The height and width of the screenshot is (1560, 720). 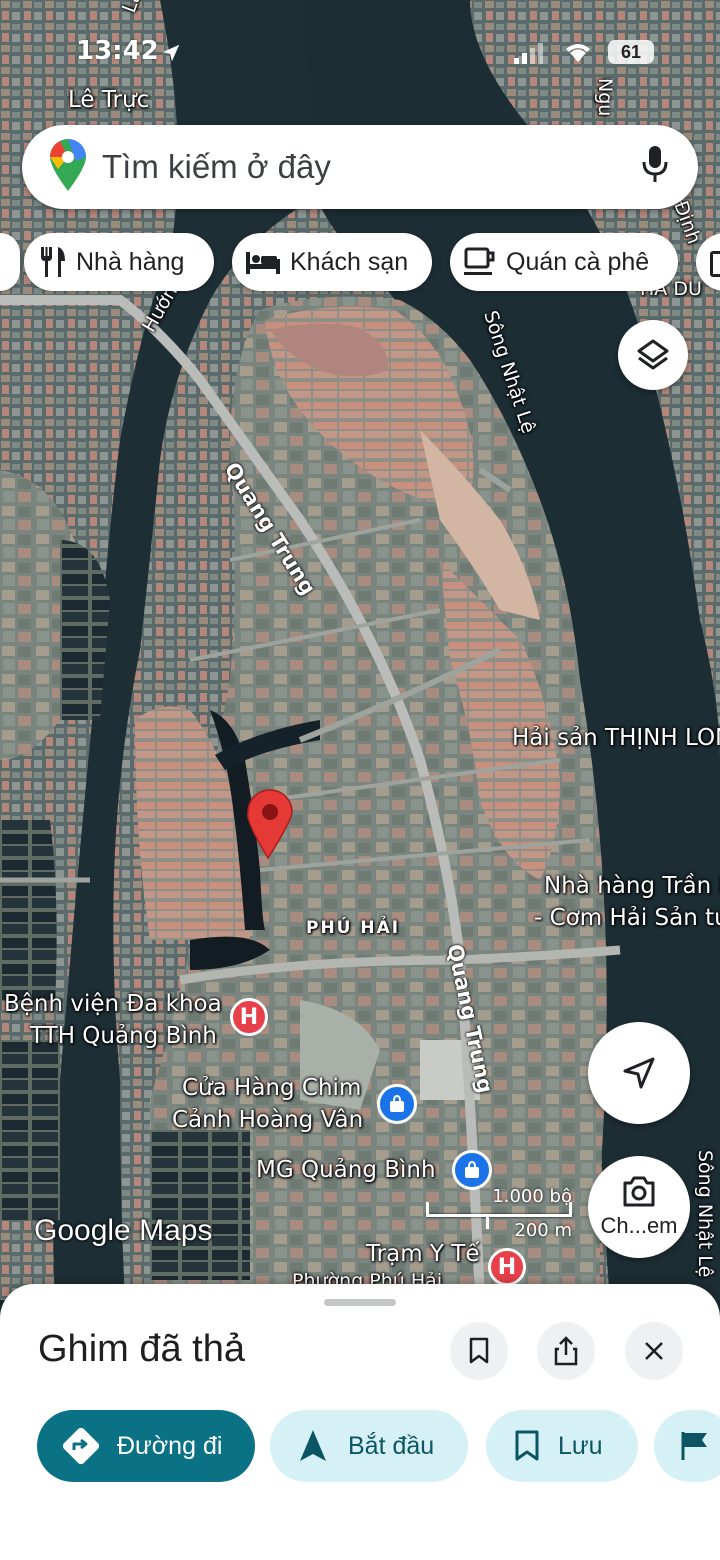 What do you see at coordinates (501, 1216) in the screenshot?
I see `scale-bar: 1.000 bộ 200 m` at bounding box center [501, 1216].